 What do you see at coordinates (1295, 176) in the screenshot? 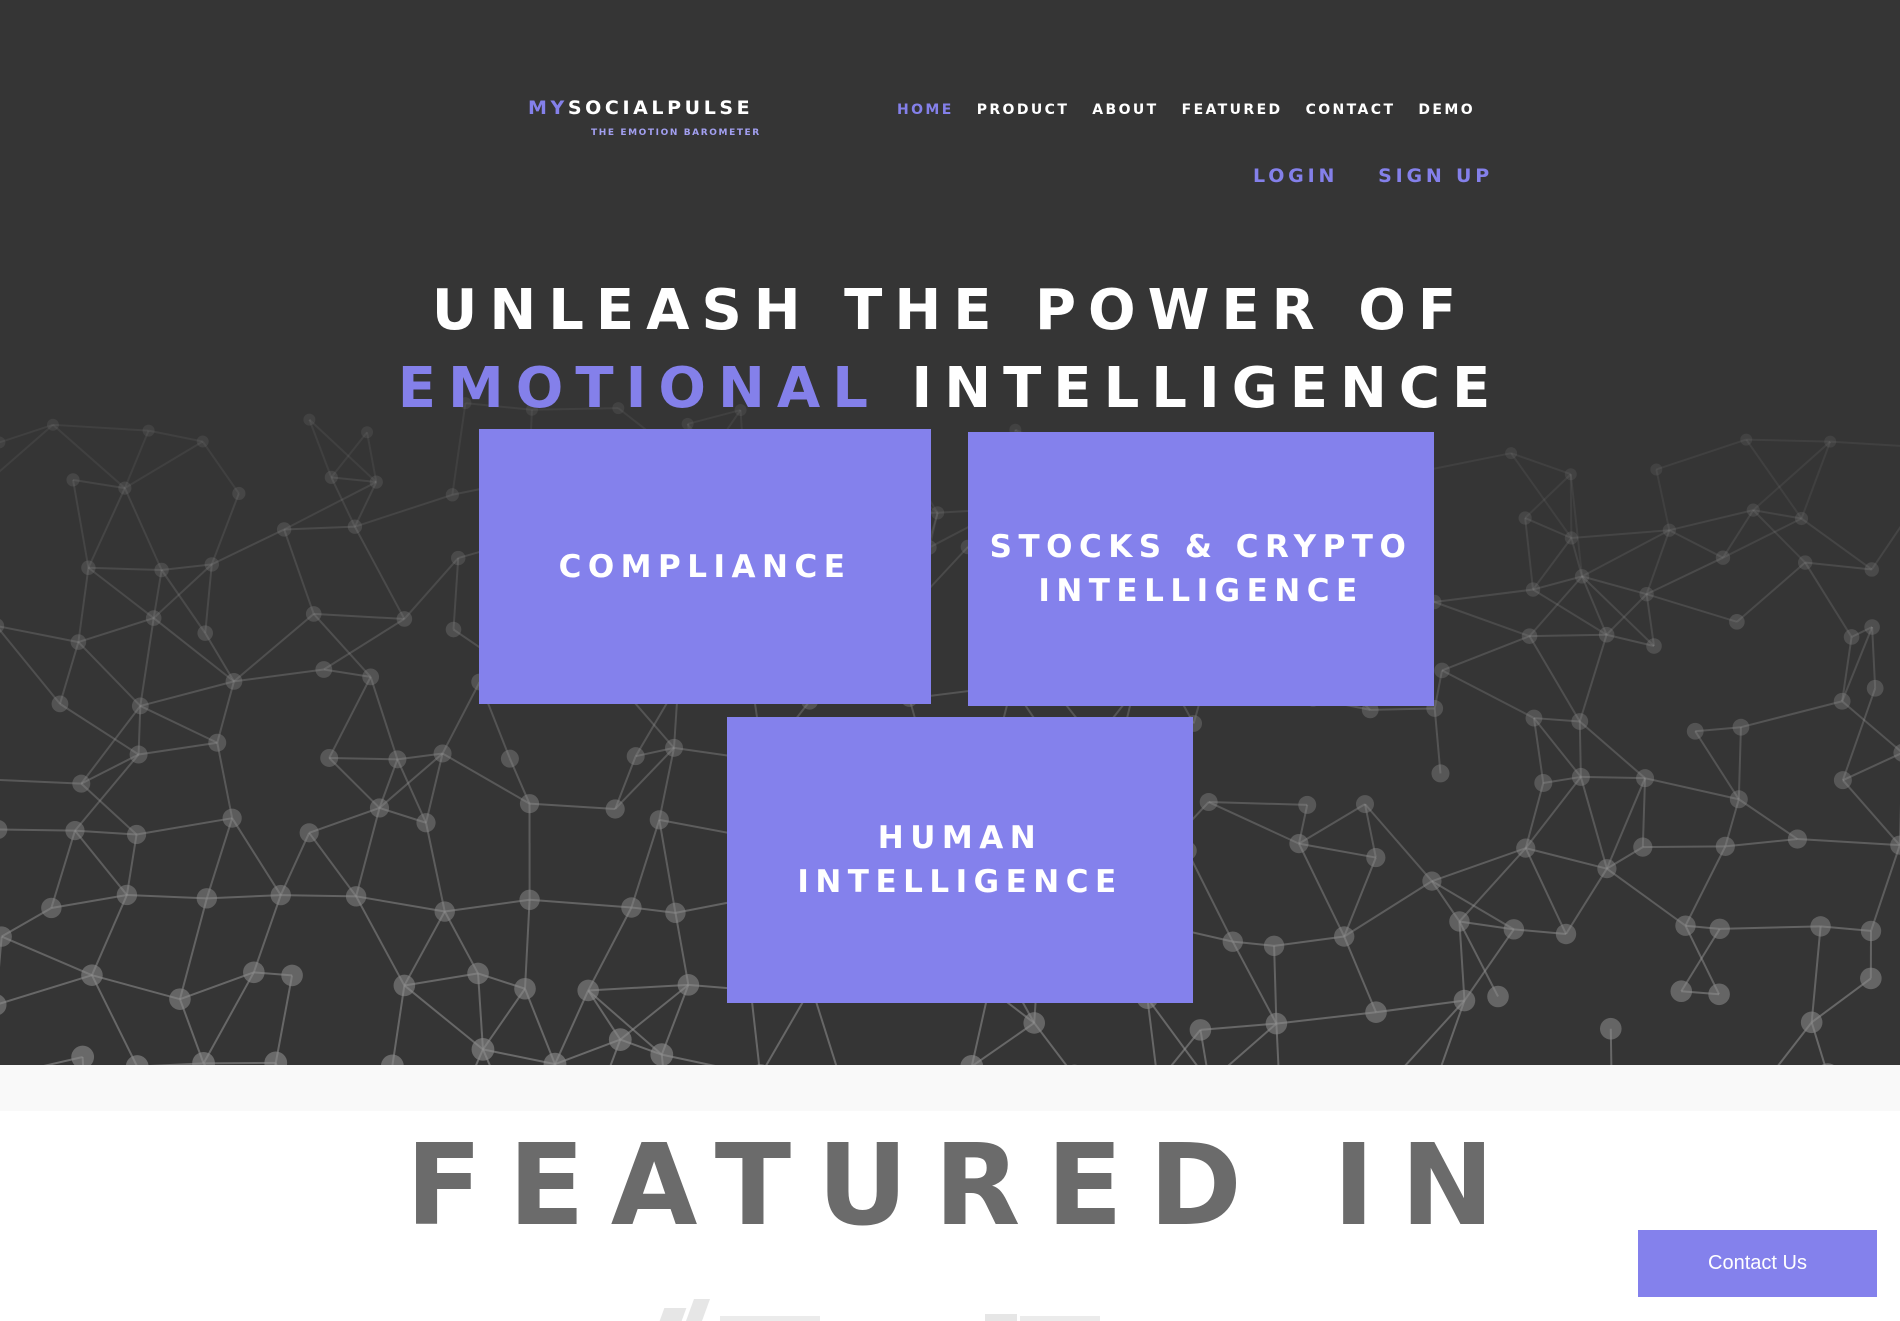
I see `login-link: LOGIN` at bounding box center [1295, 176].